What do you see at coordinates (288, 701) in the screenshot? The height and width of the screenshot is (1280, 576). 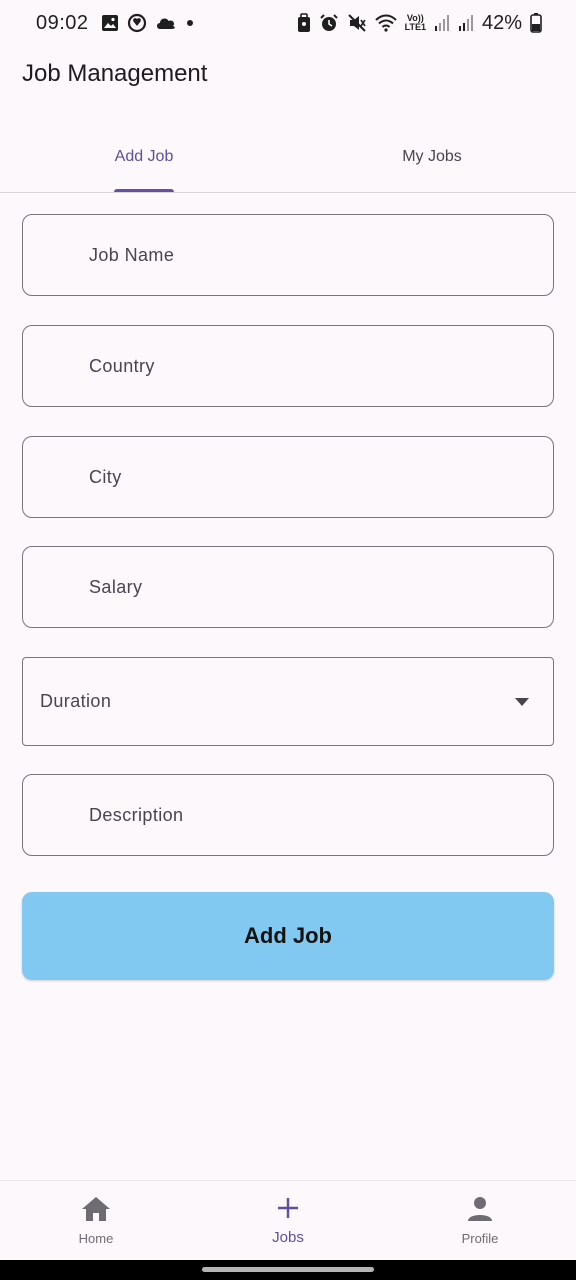 I see `duration-dropdown: Duration` at bounding box center [288, 701].